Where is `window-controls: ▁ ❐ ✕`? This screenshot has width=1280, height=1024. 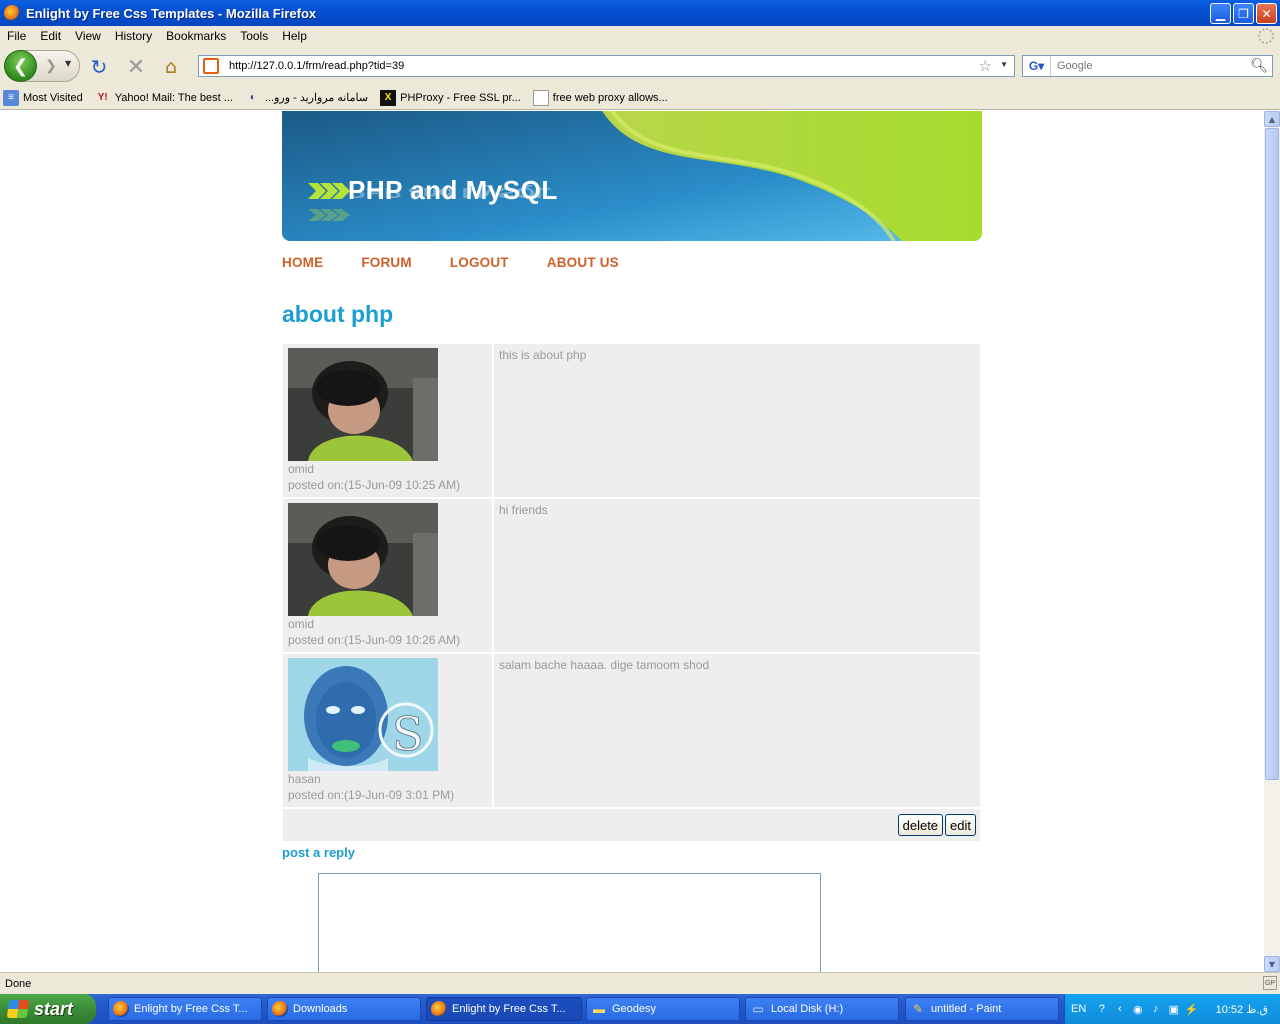
window-controls: ▁ ❐ ✕ is located at coordinates (1243, 13).